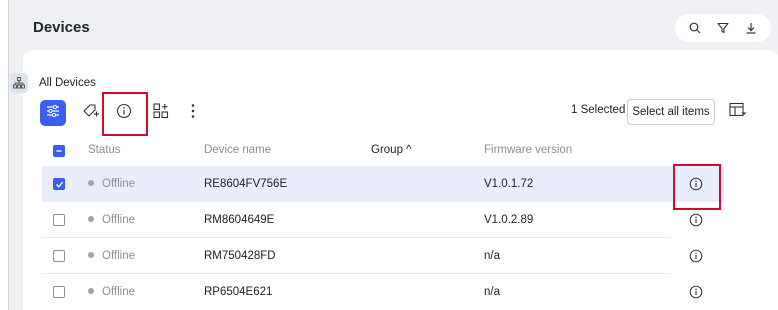 The image size is (778, 310). What do you see at coordinates (67, 83) in the screenshot?
I see `breadcrumb: All Devices` at bounding box center [67, 83].